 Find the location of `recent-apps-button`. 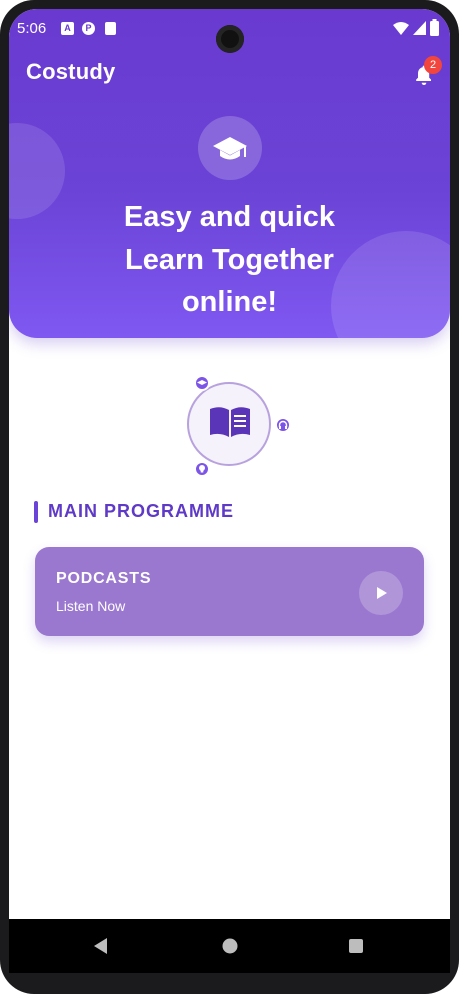

recent-apps-button is located at coordinates (356, 946).